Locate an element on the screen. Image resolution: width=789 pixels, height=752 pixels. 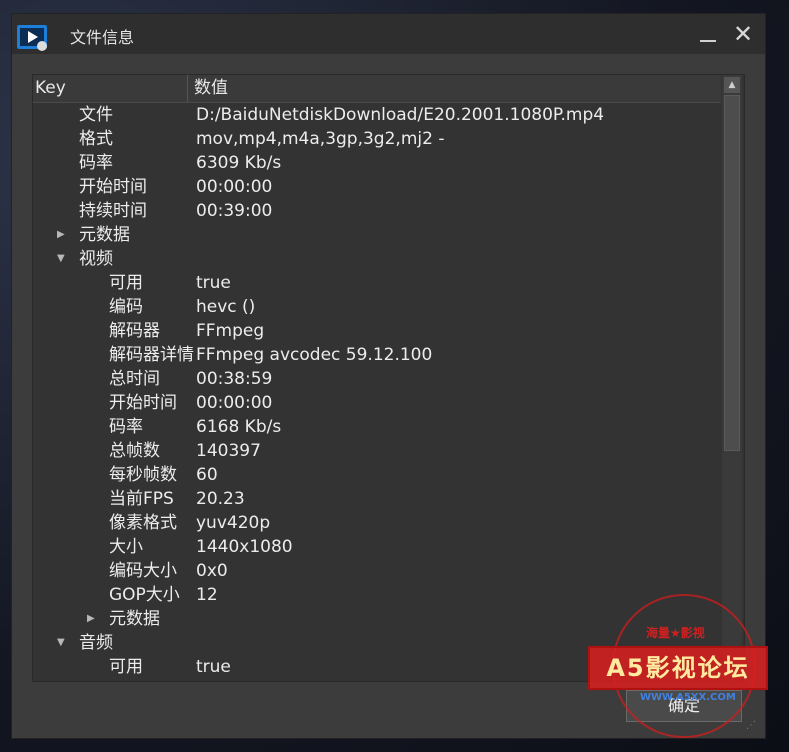
row-value: 20.23 is located at coordinates (220, 499).